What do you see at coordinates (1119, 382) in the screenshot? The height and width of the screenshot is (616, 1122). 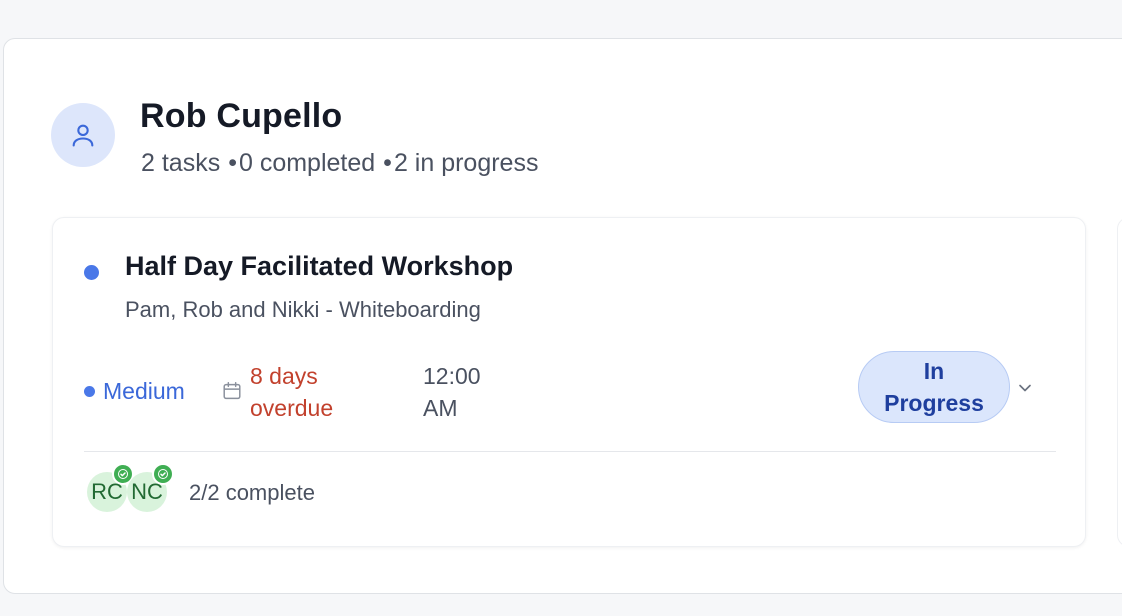 I see `next-task-card` at bounding box center [1119, 382].